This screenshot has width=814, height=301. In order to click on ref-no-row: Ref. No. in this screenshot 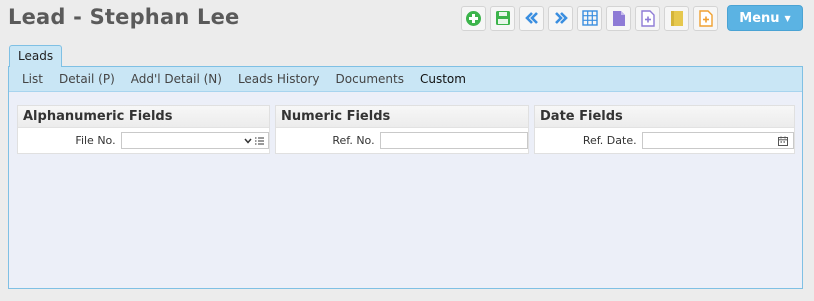, I will do `click(402, 140)`.